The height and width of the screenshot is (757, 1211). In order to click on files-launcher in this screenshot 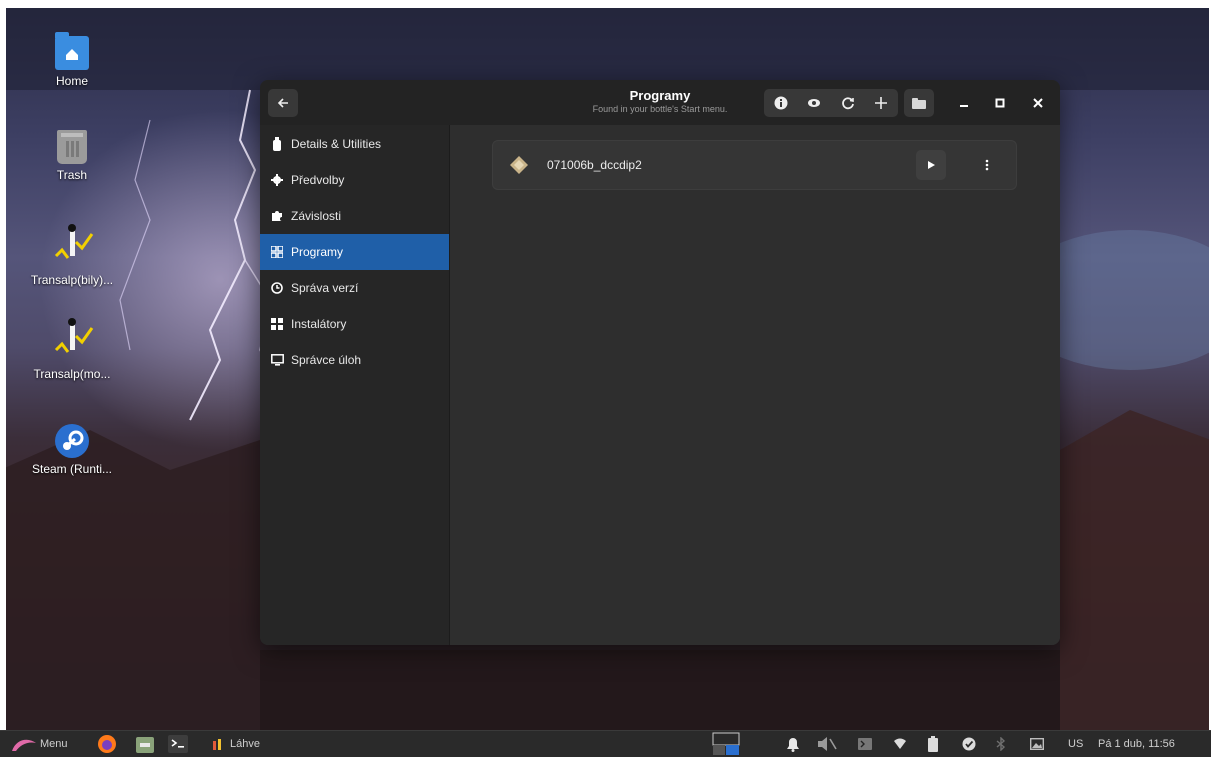, I will do `click(145, 744)`.